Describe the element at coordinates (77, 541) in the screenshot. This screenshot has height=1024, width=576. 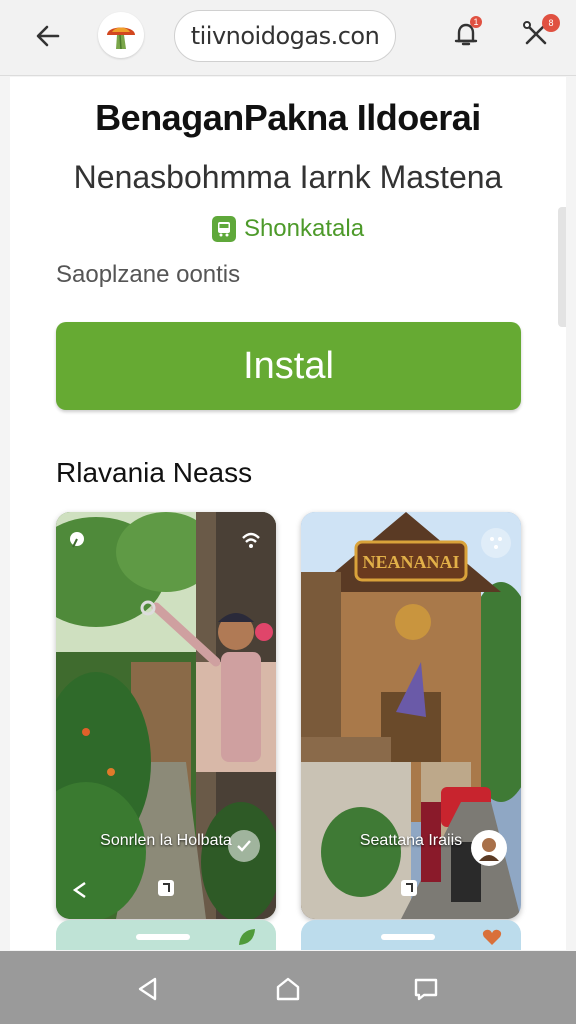
I see `pin-icon` at that location.